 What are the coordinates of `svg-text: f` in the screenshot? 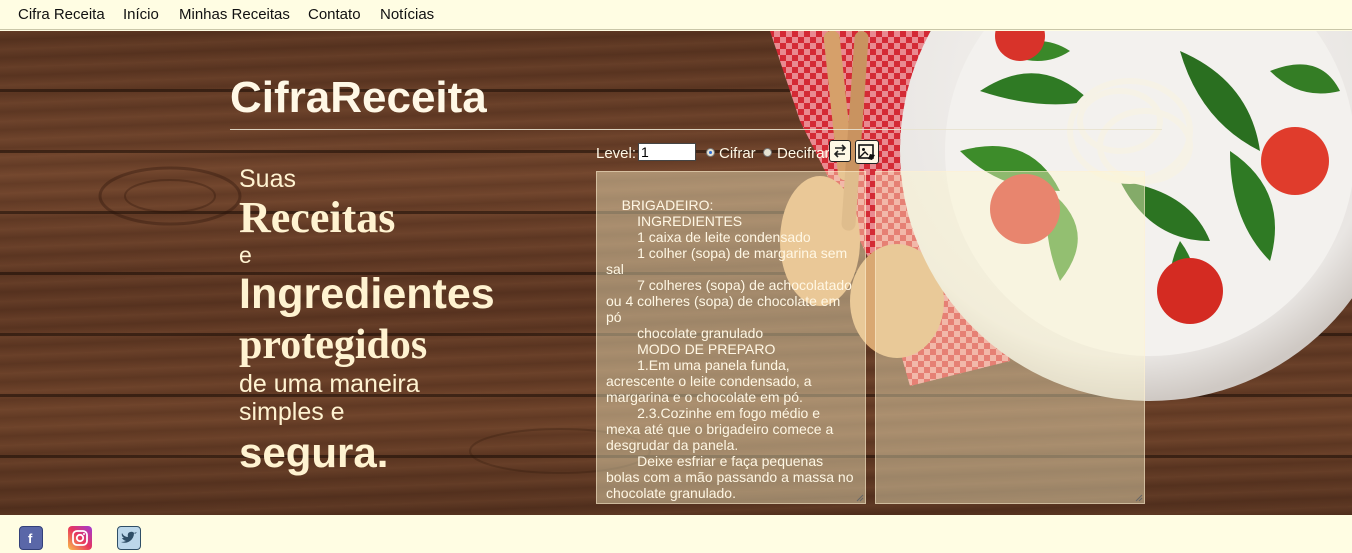 It's located at (30, 538).